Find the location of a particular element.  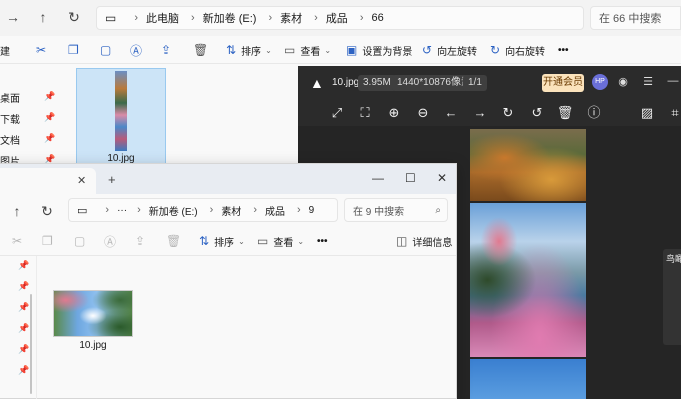

menu-icon: ☰ is located at coordinates (648, 83).